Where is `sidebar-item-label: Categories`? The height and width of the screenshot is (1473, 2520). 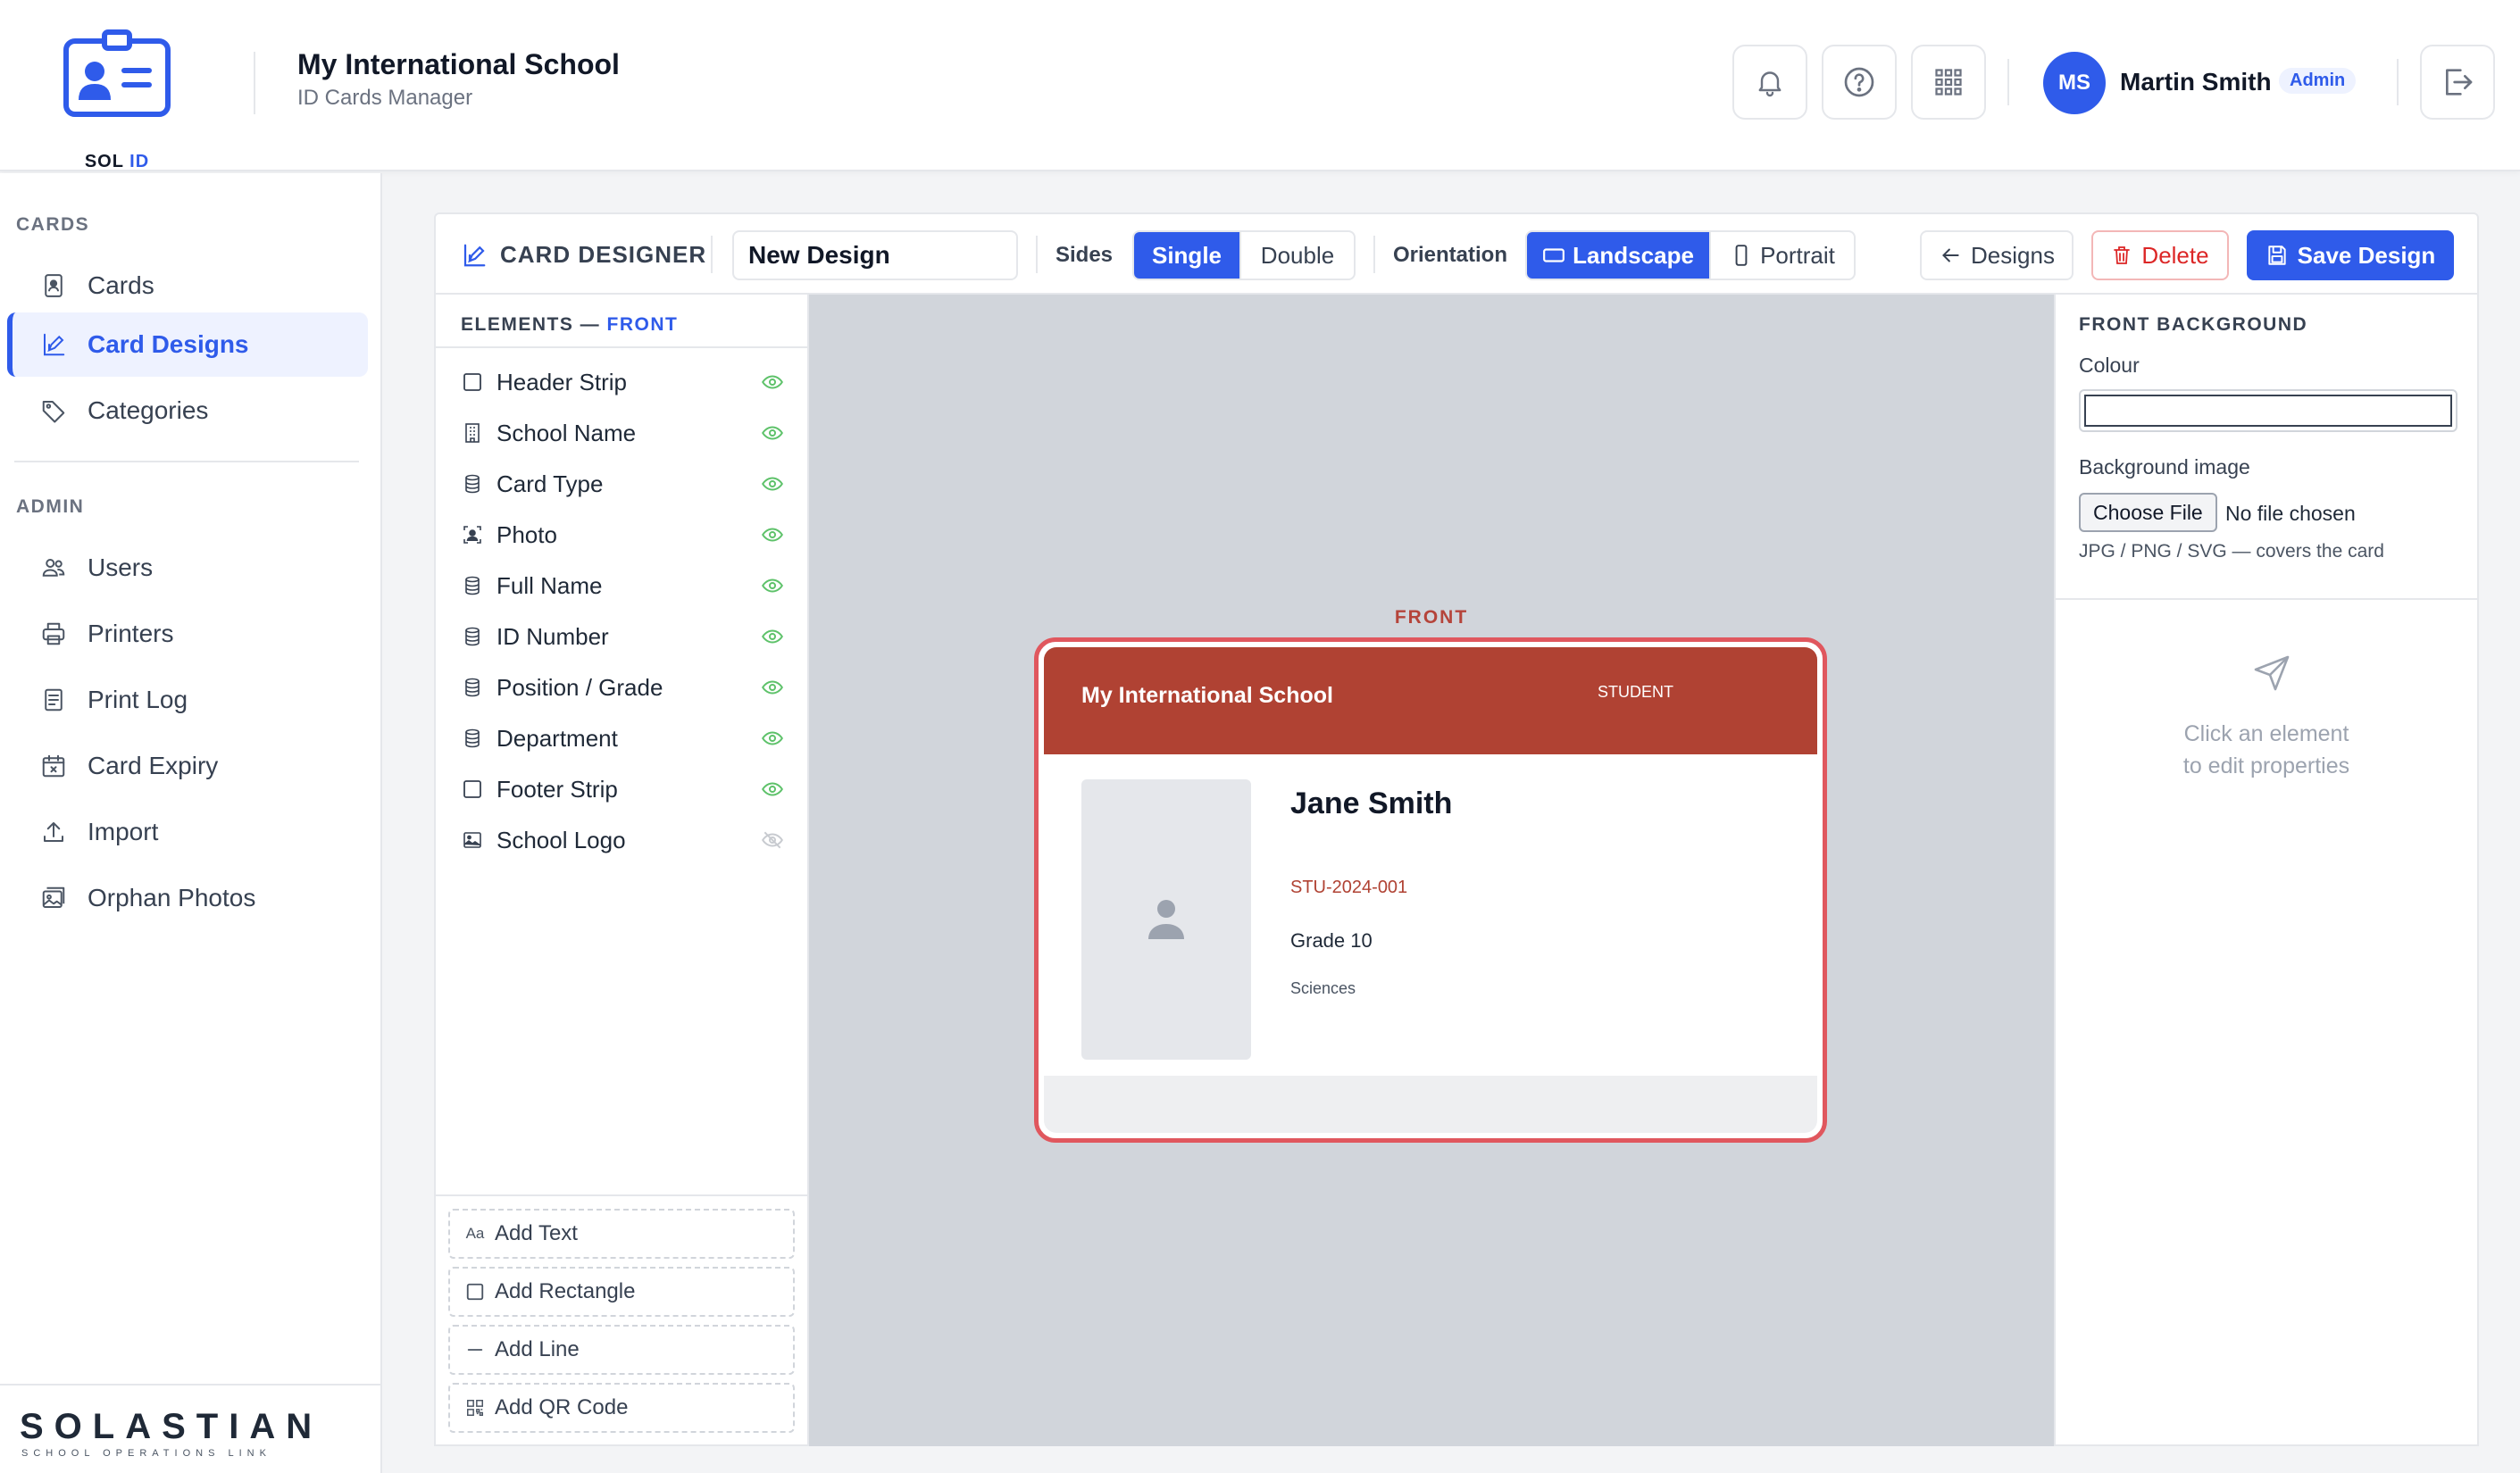
sidebar-item-label: Categories is located at coordinates (149, 410).